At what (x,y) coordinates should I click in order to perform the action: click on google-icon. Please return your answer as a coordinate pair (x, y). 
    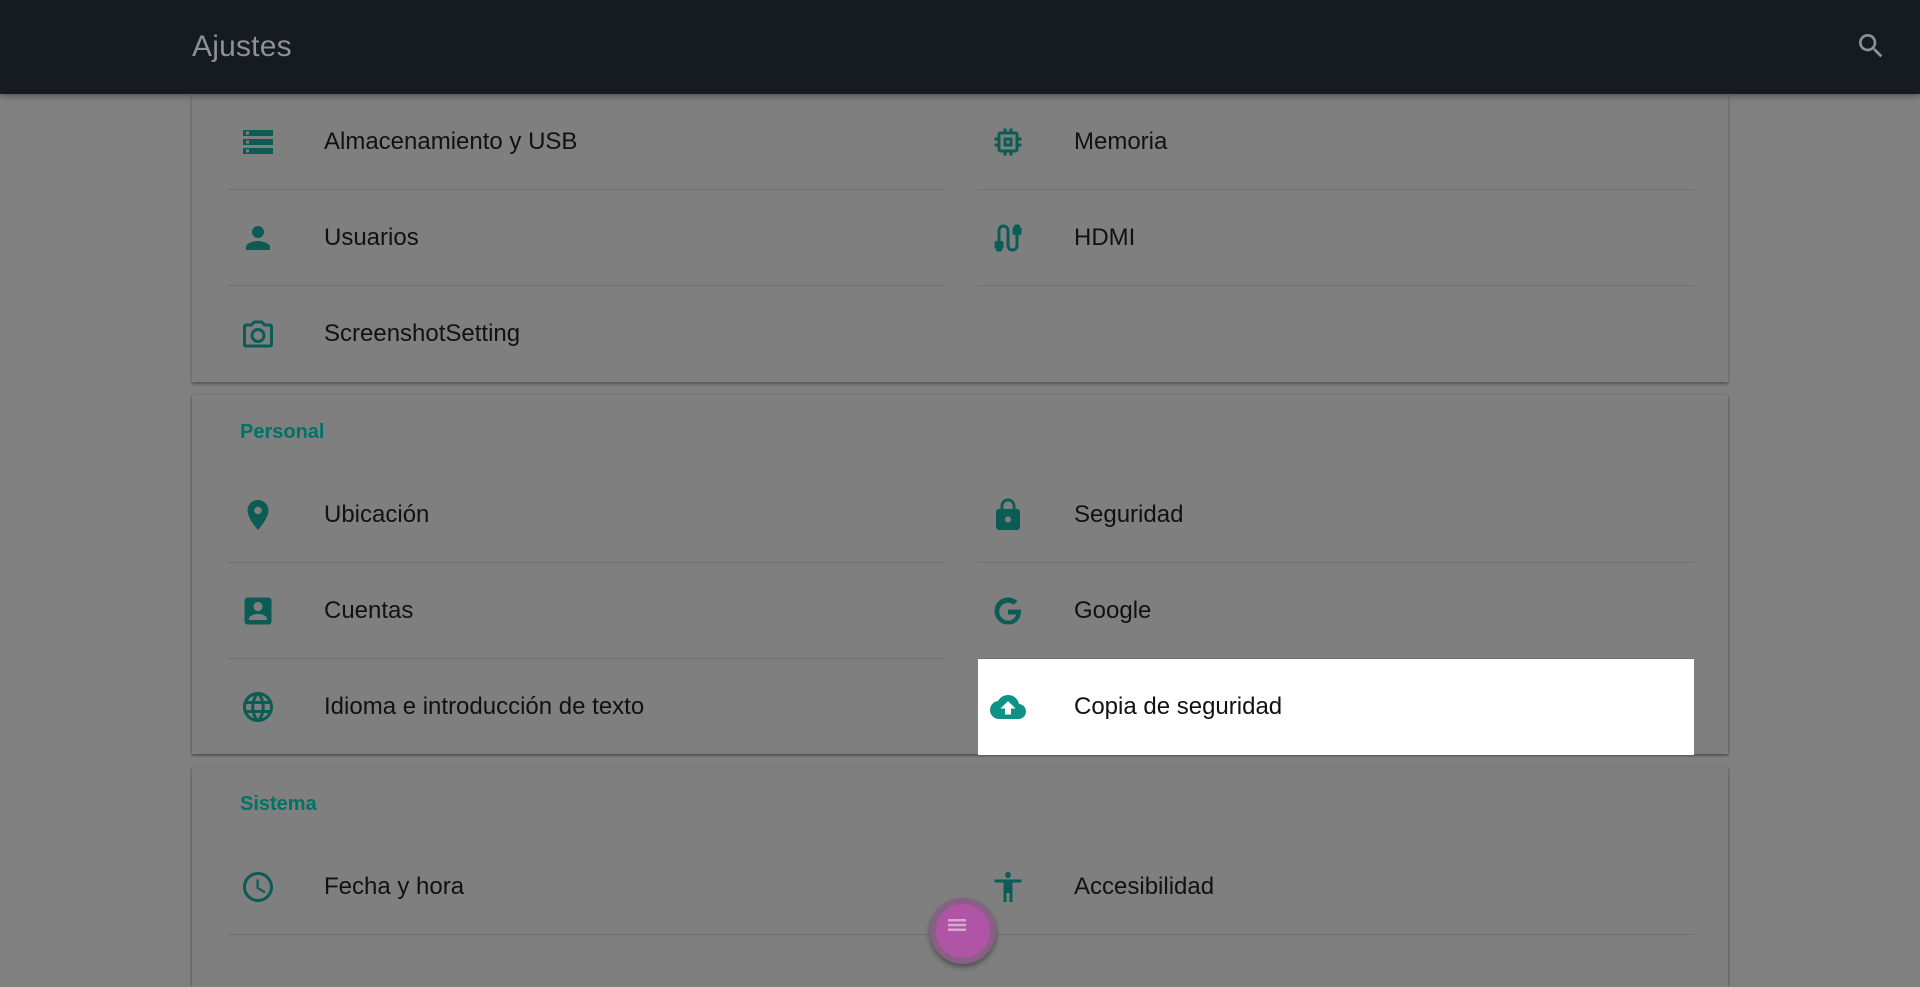
    Looking at the image, I should click on (1008, 611).